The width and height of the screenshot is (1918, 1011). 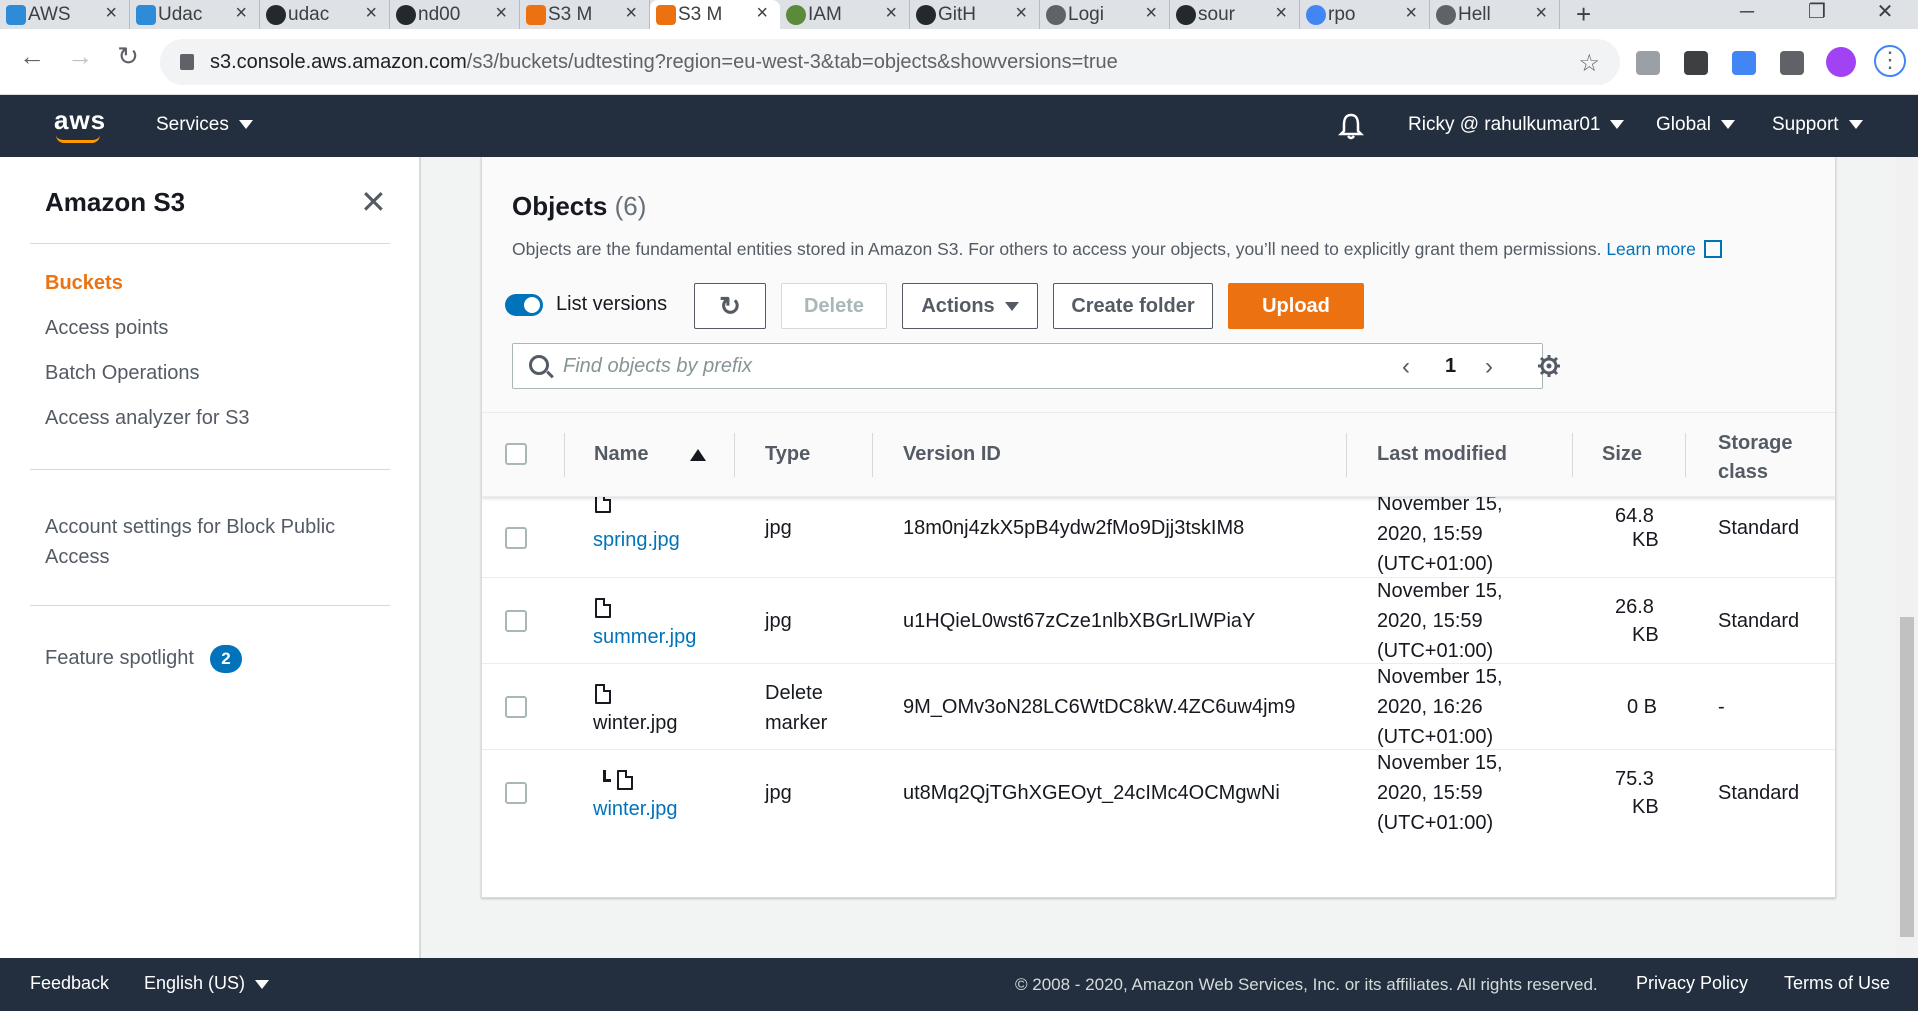 I want to click on caret-down-icon, so click(x=1855, y=125).